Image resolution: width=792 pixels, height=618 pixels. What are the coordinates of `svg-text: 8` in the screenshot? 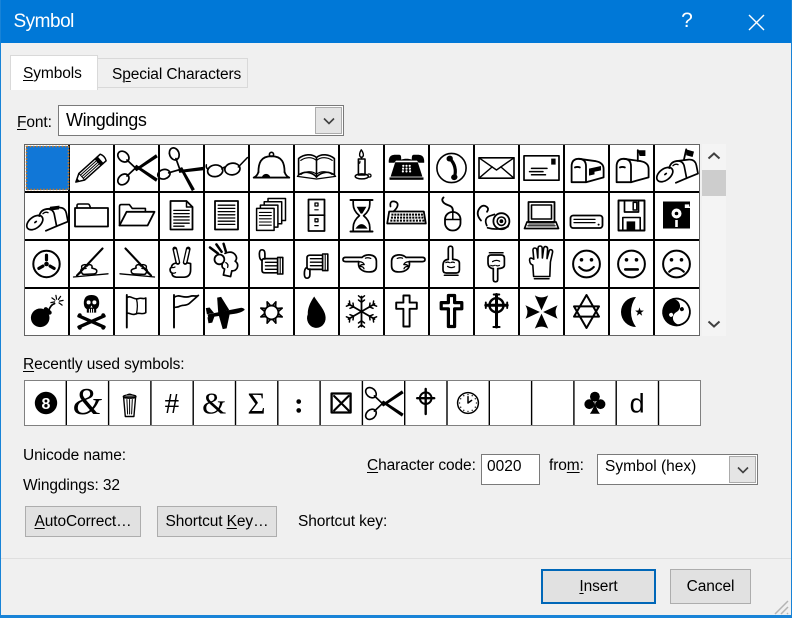 It's located at (46, 404).